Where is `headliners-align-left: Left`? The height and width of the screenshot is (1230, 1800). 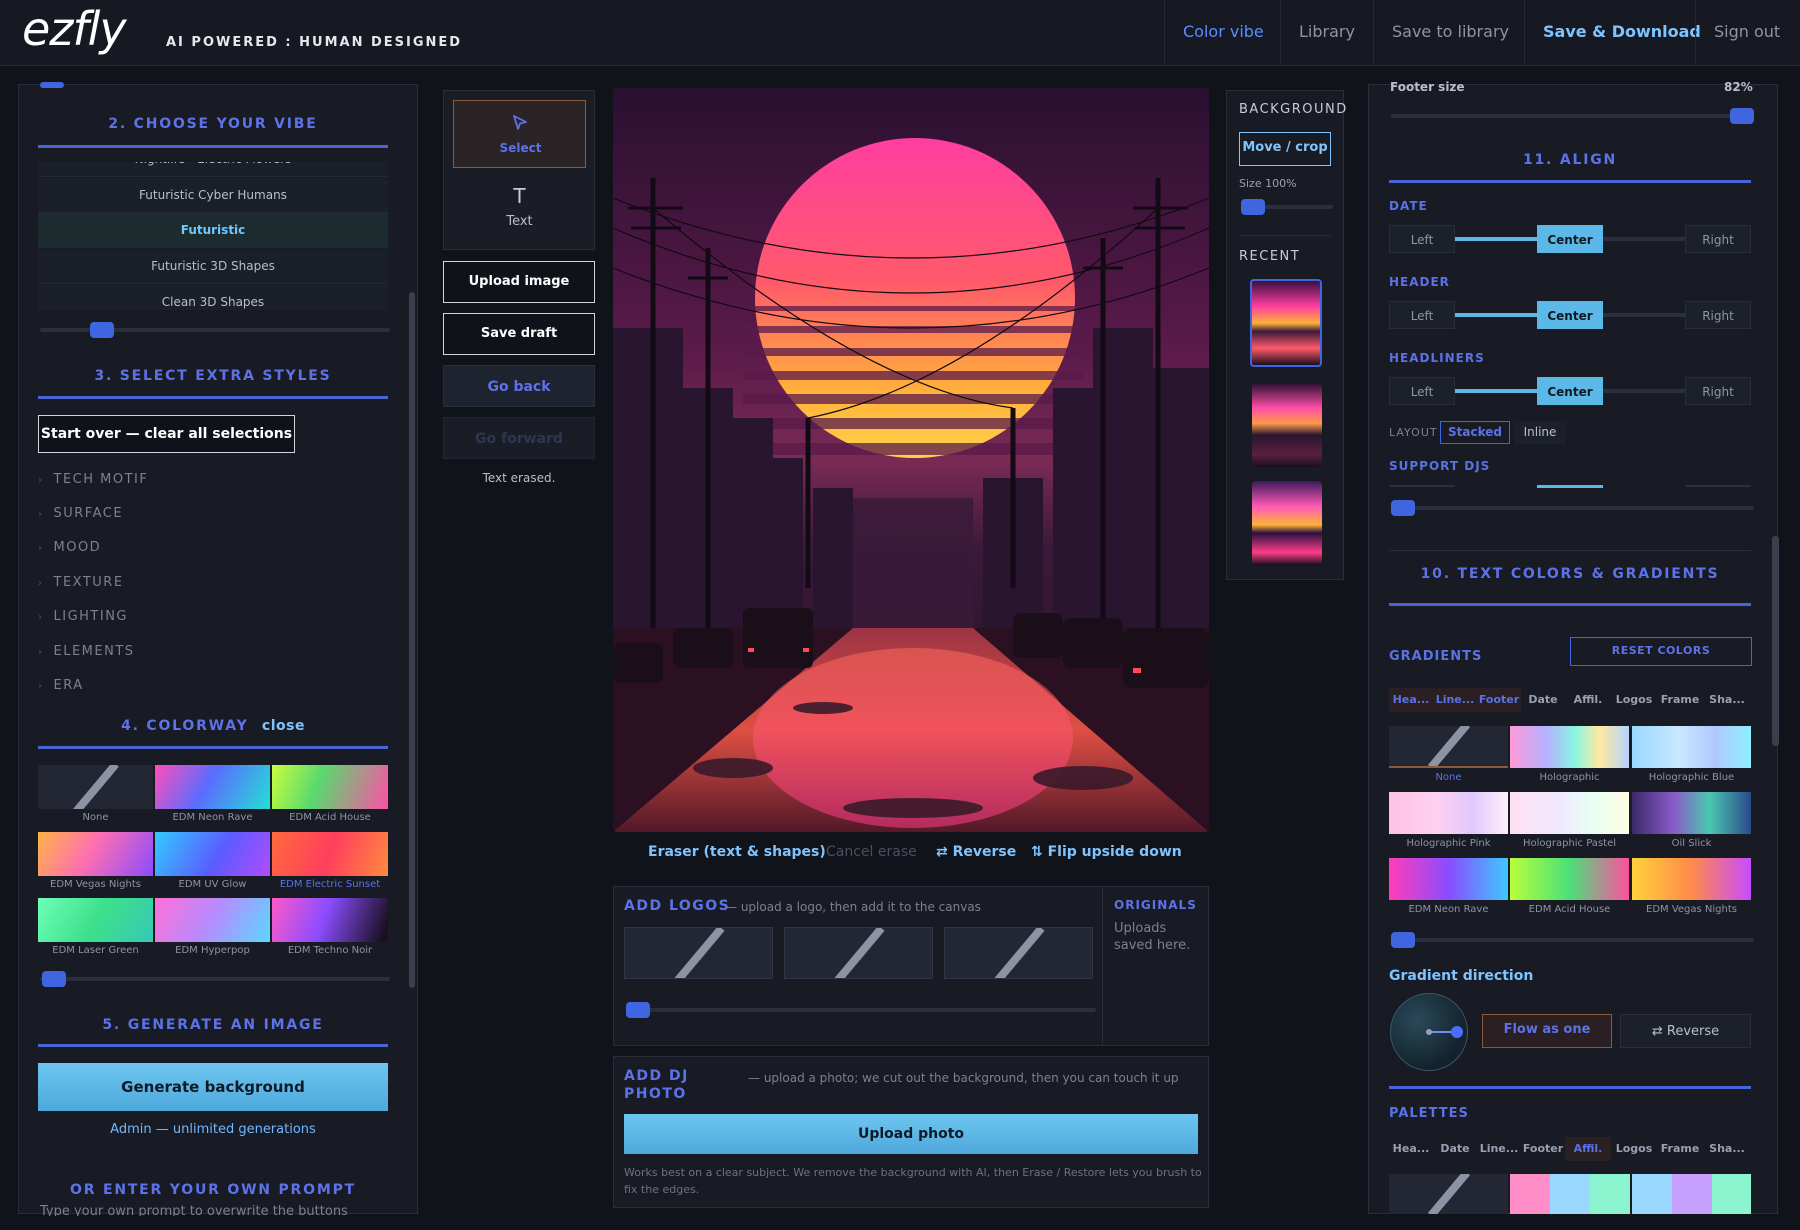 headliners-align-left: Left is located at coordinates (1422, 391).